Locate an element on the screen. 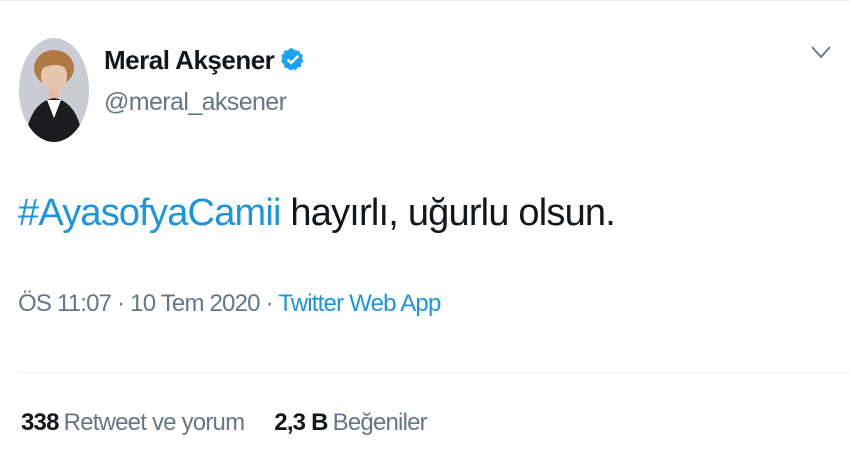  tweet-date: 10 Tem 2020 is located at coordinates (195, 303).